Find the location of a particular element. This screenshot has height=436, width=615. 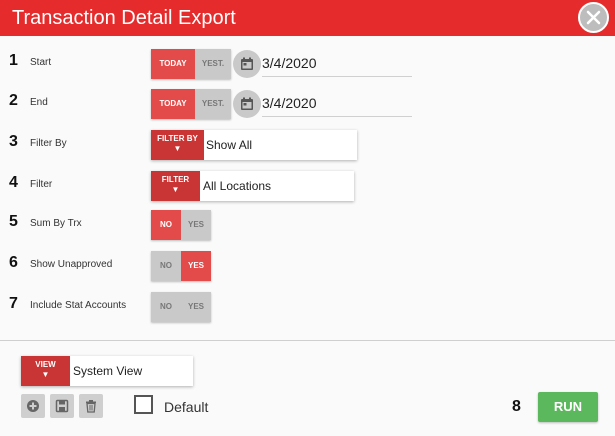

start-yesterday-option: YEST. is located at coordinates (213, 64).